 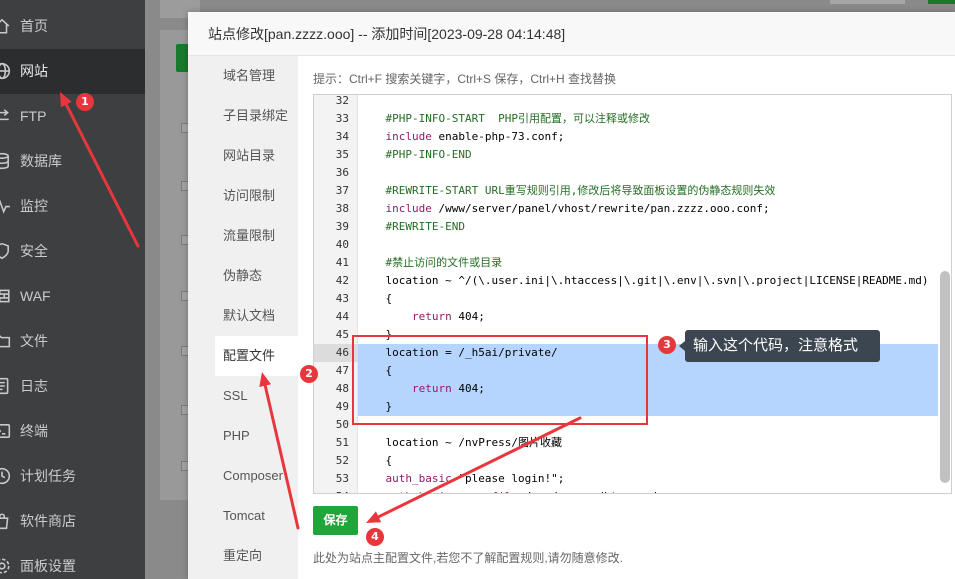 What do you see at coordinates (256, 156) in the screenshot?
I see `tab-site-directory: 网站目录` at bounding box center [256, 156].